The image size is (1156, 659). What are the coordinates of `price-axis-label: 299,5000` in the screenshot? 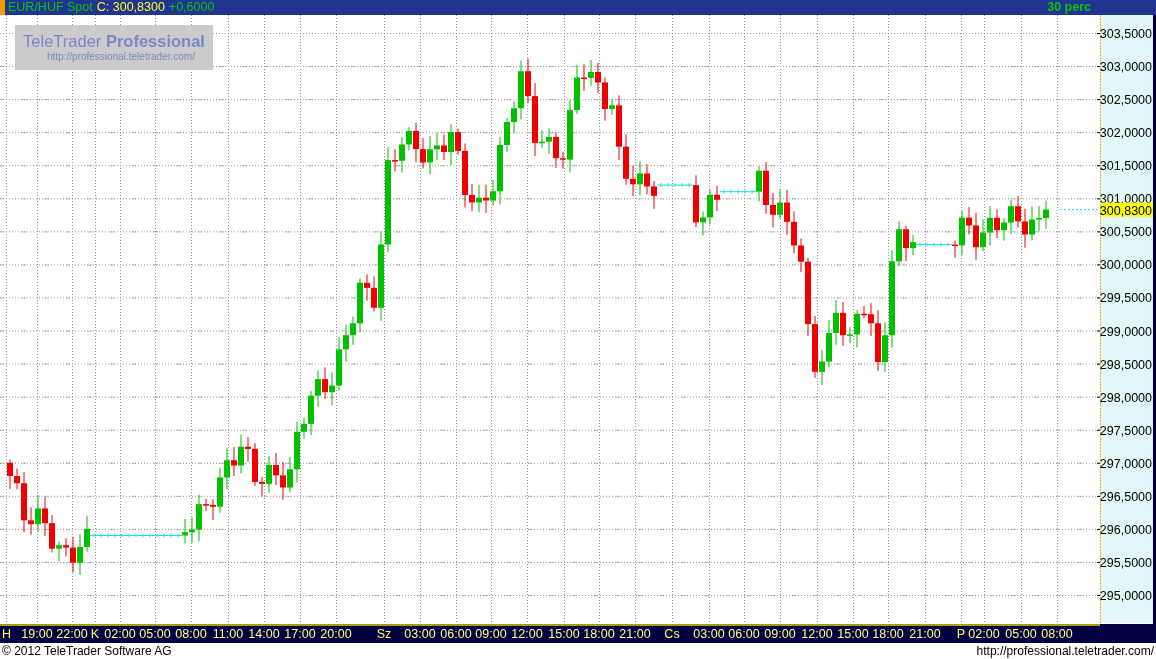 It's located at (1125, 298).